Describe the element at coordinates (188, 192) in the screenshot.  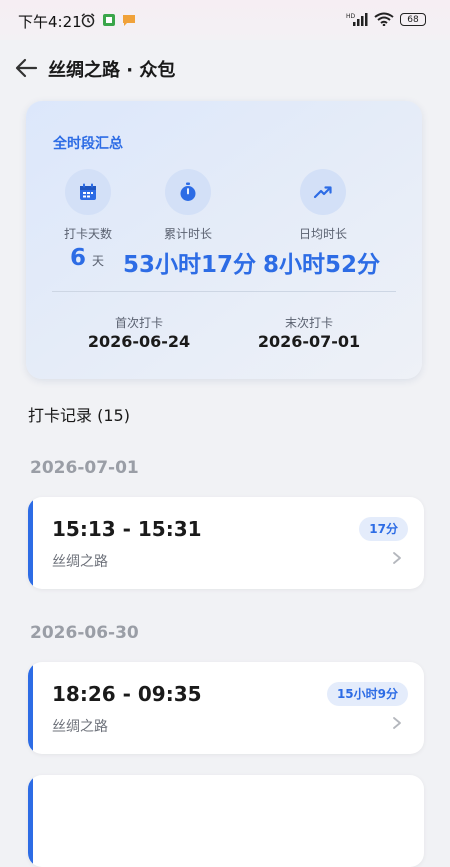
I see `stopwatch-icon` at that location.